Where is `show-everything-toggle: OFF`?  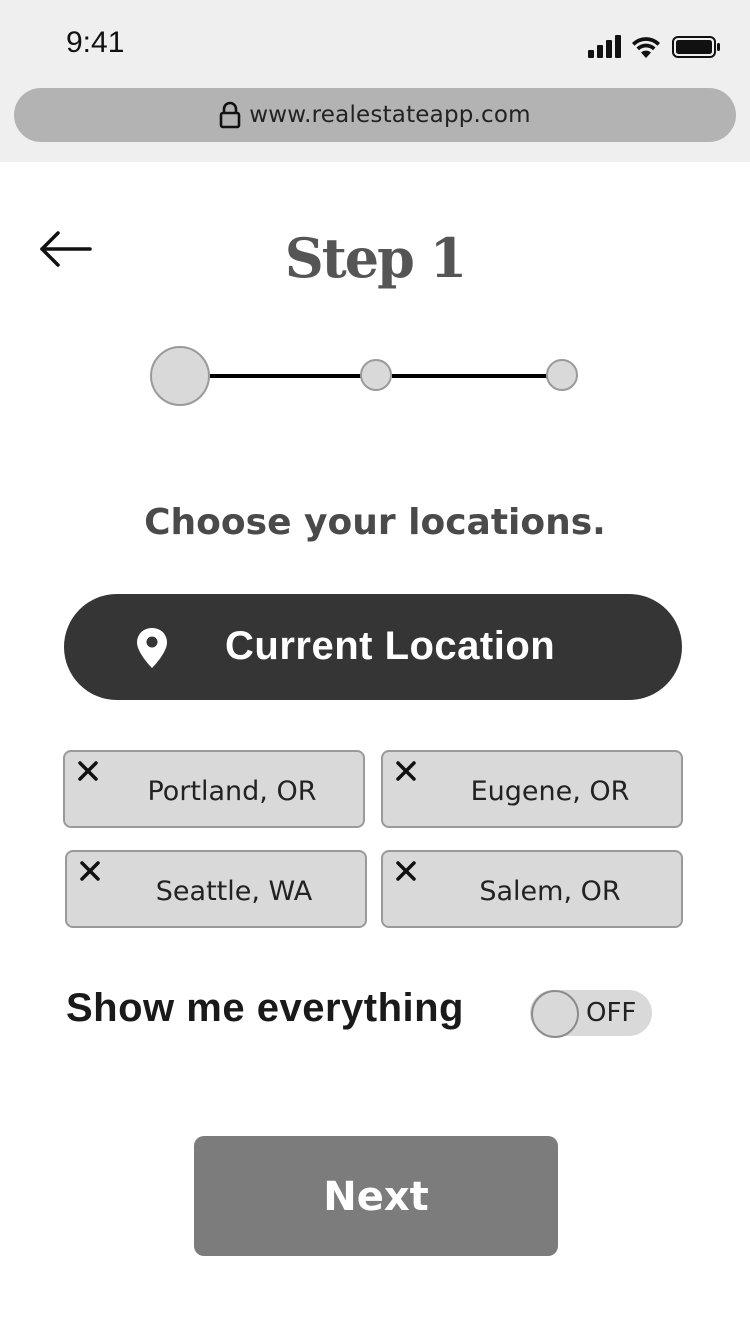
show-everything-toggle: OFF is located at coordinates (591, 1014).